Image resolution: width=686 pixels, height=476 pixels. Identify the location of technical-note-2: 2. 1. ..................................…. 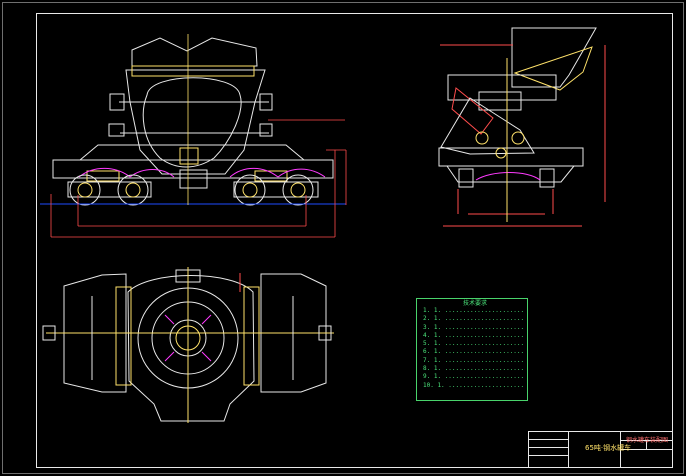
(473, 319).